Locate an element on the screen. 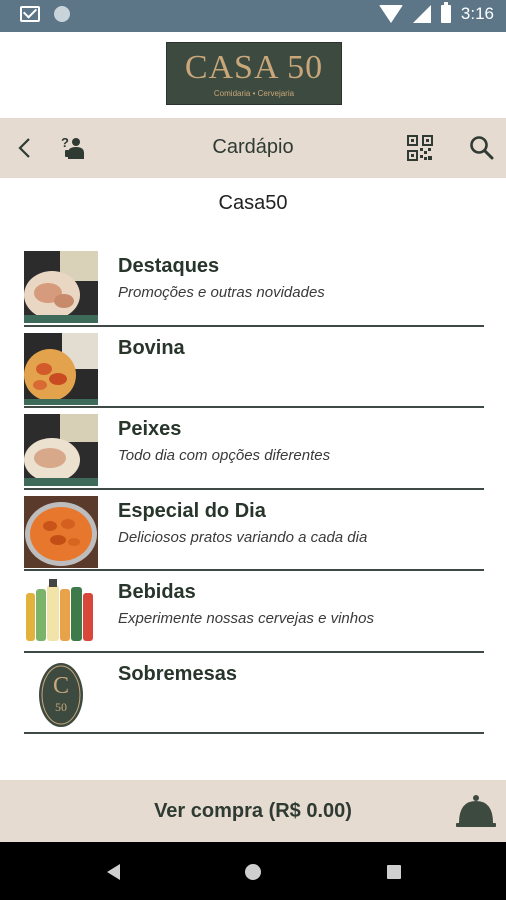  category-description: Promoções e outras novidades is located at coordinates (221, 292).